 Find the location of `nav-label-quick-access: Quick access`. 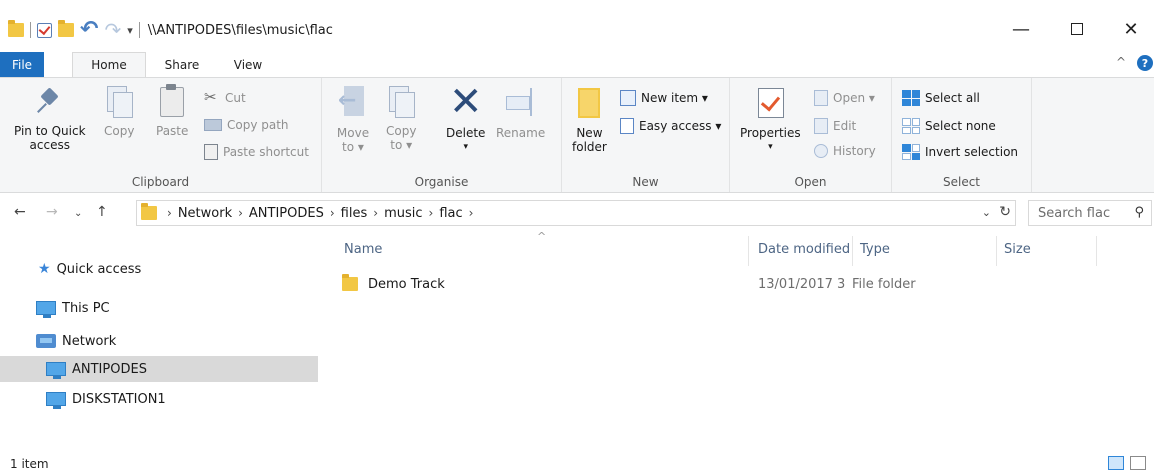

nav-label-quick-access: Quick access is located at coordinates (99, 269).